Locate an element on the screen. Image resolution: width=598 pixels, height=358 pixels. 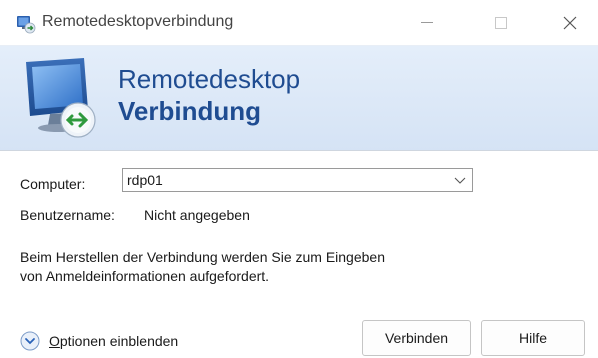
close-button is located at coordinates (570, 22).